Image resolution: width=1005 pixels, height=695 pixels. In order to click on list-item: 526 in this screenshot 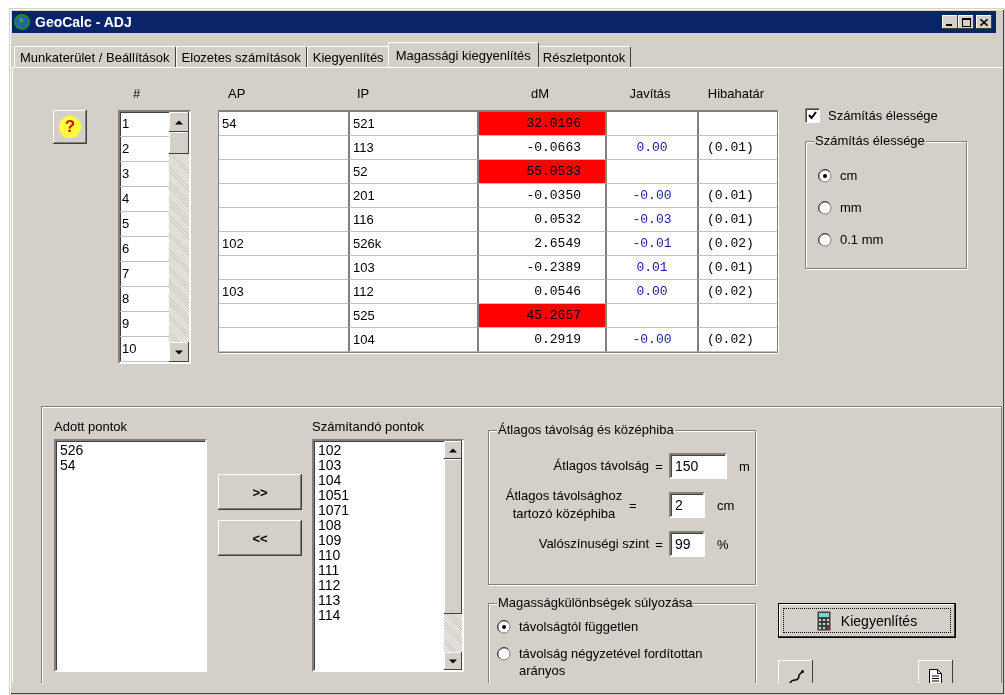, I will do `click(130, 450)`.